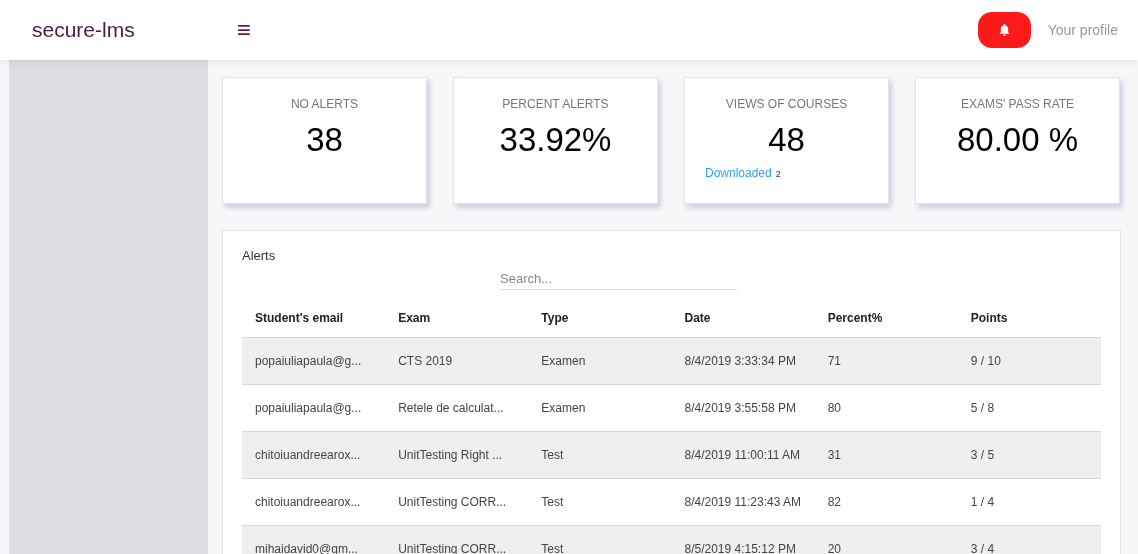 This screenshot has height=554, width=1138. What do you see at coordinates (1017, 140) in the screenshot?
I see `stat-value: 80.00 %` at bounding box center [1017, 140].